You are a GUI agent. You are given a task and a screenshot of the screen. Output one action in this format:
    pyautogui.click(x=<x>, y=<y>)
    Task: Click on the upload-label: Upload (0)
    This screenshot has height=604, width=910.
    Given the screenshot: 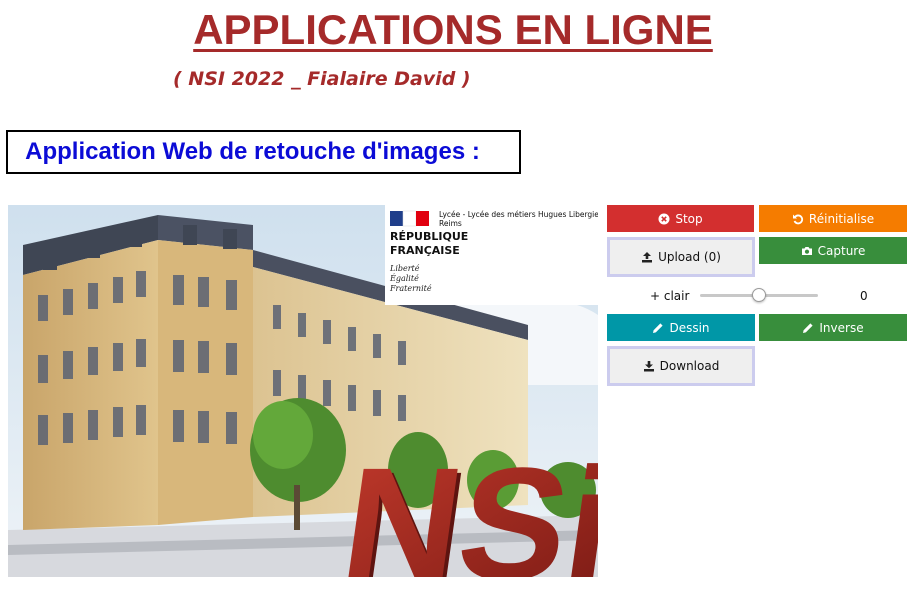 What is the action you would take?
    pyautogui.click(x=689, y=257)
    